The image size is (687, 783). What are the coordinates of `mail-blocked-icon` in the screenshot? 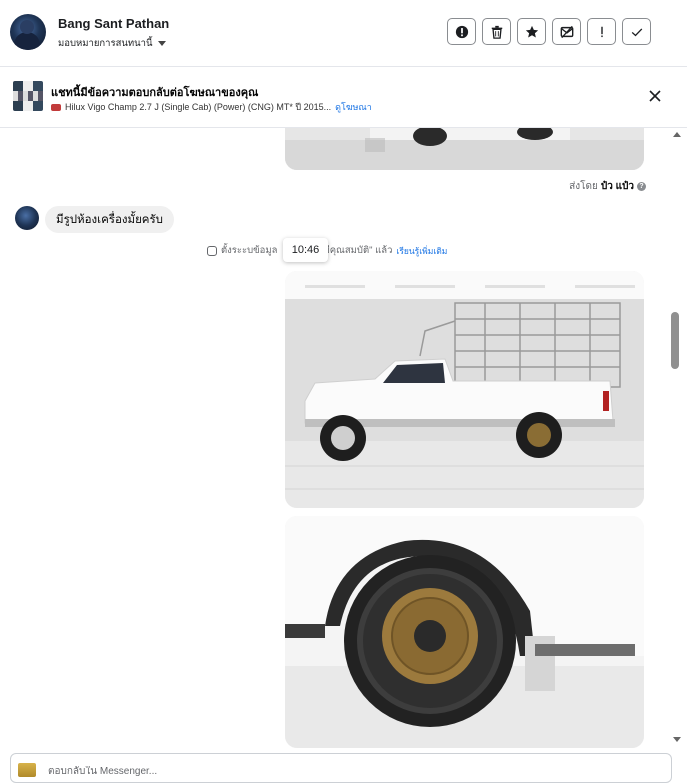 It's located at (566, 31).